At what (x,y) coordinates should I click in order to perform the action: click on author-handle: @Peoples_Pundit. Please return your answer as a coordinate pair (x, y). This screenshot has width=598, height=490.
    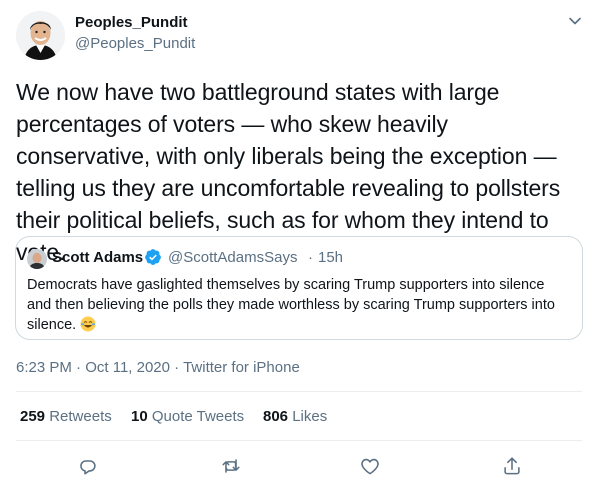
    Looking at the image, I should click on (135, 43).